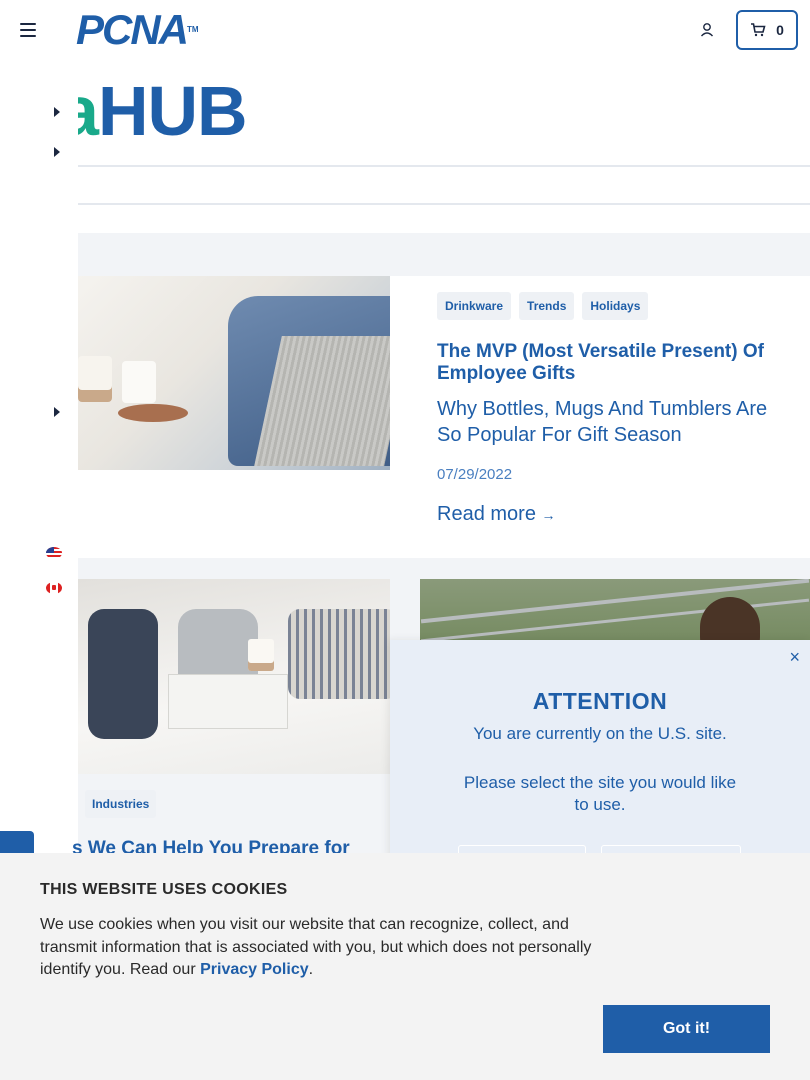 The image size is (810, 1080). What do you see at coordinates (234, 373) in the screenshot?
I see `article-image-mugs` at bounding box center [234, 373].